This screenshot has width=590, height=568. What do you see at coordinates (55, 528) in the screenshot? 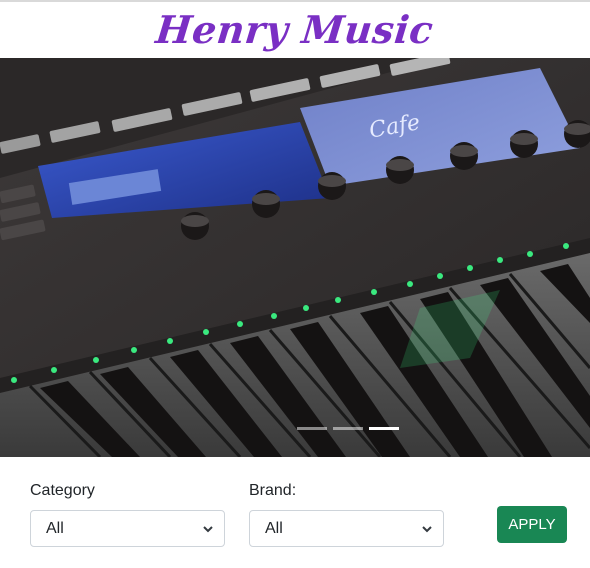
I see `category-selected-value: All` at bounding box center [55, 528].